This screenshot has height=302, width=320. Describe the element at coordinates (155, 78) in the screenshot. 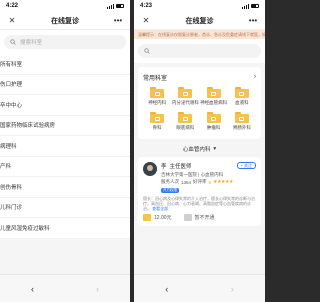

I see `card-title: 常用科室` at that location.